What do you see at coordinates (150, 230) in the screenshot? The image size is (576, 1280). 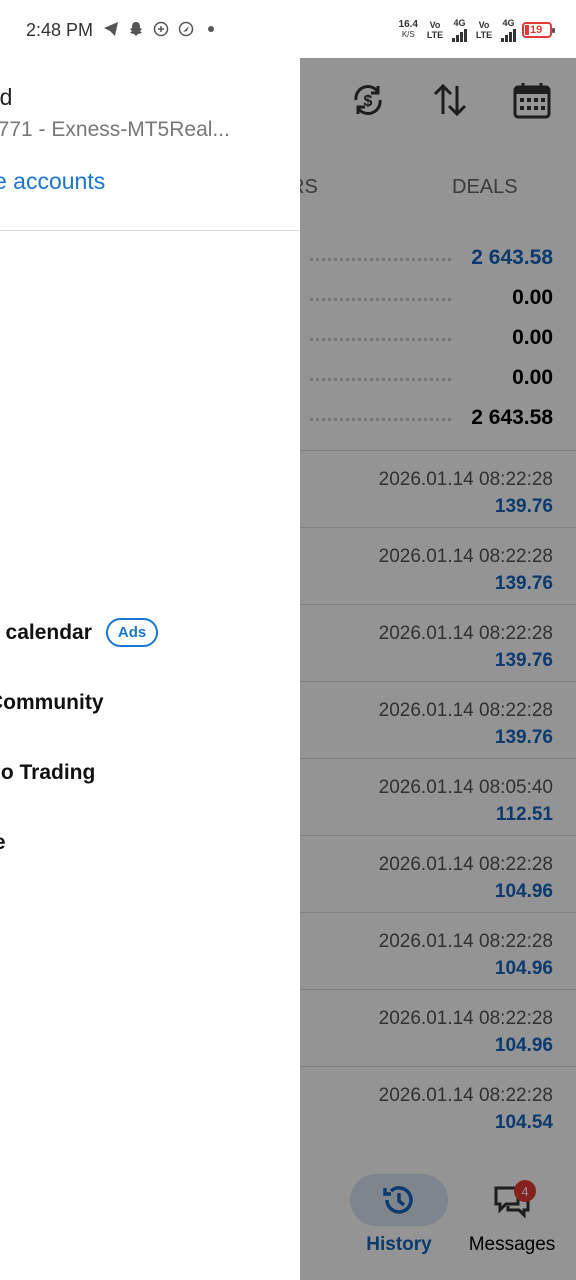 I see `drawer-divider` at bounding box center [150, 230].